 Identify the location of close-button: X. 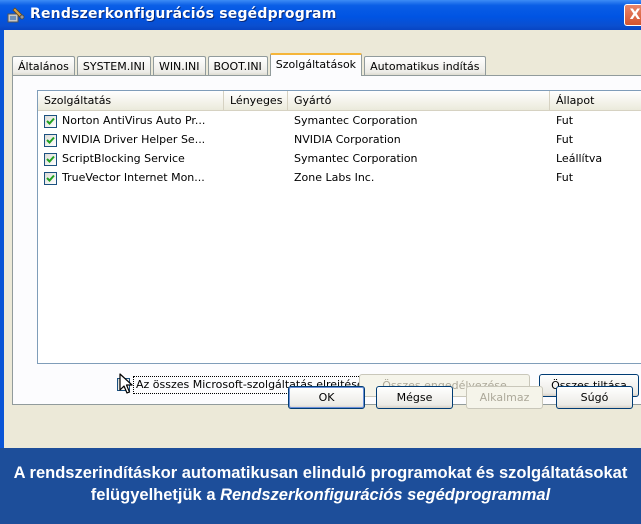
(632, 15).